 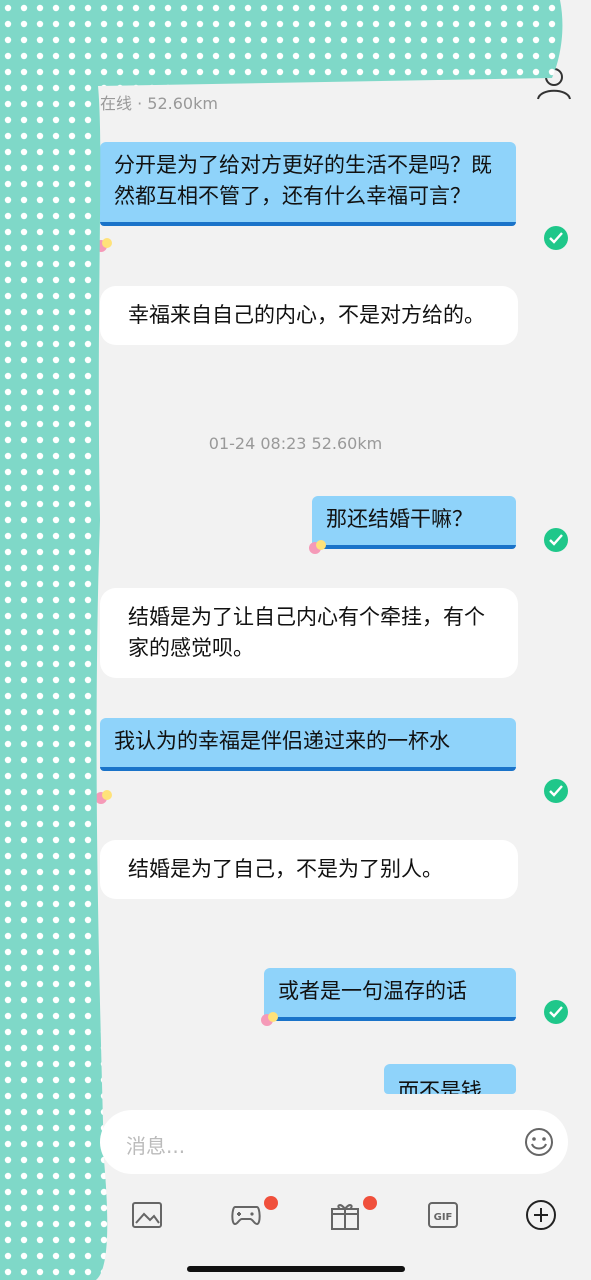 I want to click on gift-notification-dot, so click(x=370, y=1203).